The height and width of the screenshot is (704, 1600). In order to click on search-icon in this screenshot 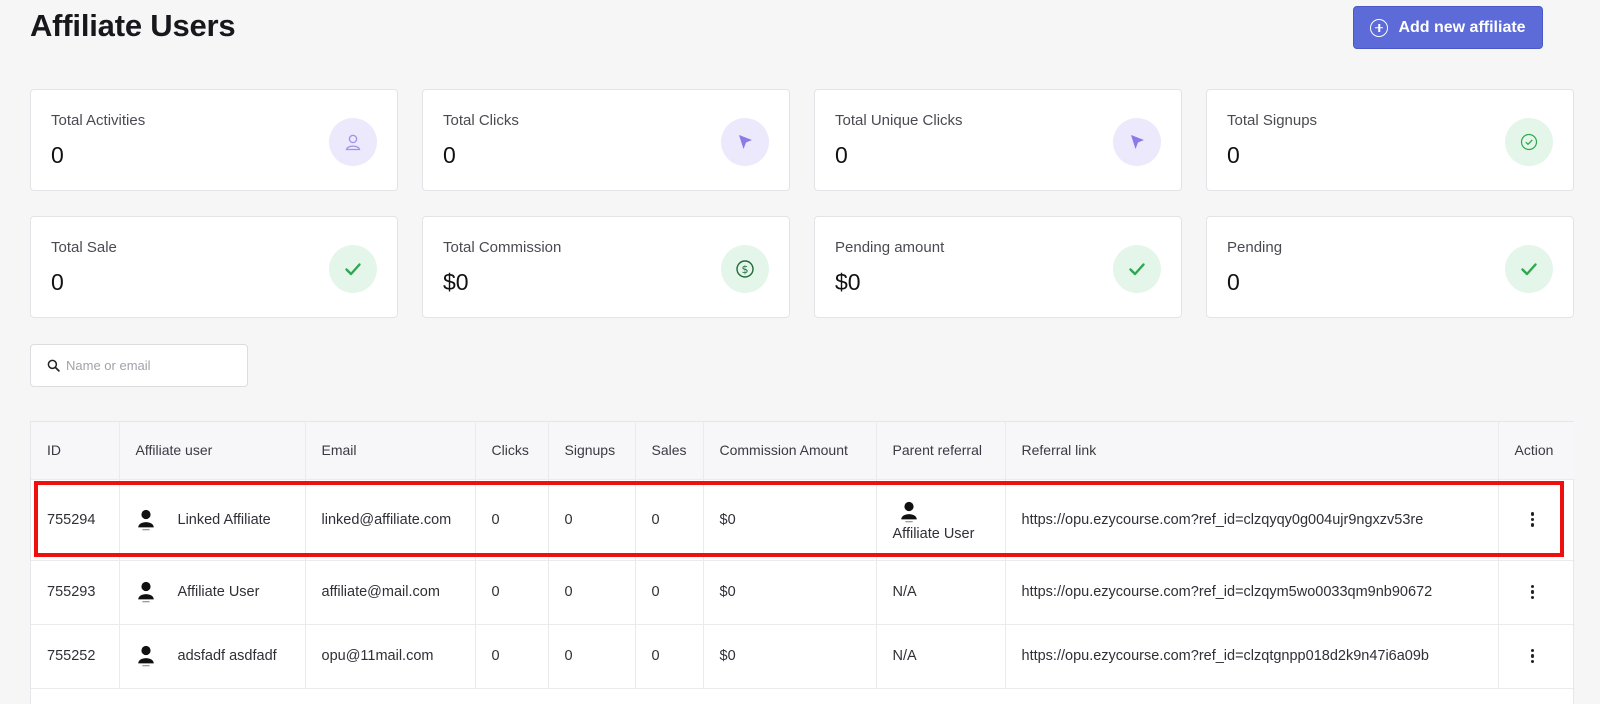, I will do `click(53, 365)`.